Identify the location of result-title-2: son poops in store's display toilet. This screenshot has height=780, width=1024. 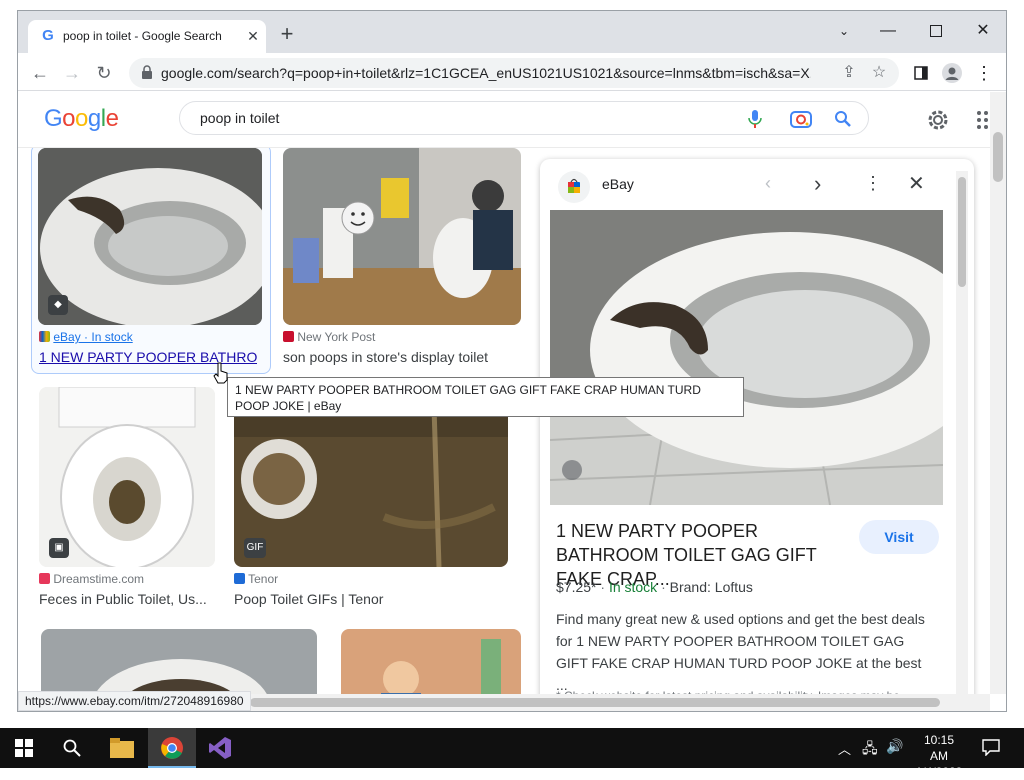
(403, 357).